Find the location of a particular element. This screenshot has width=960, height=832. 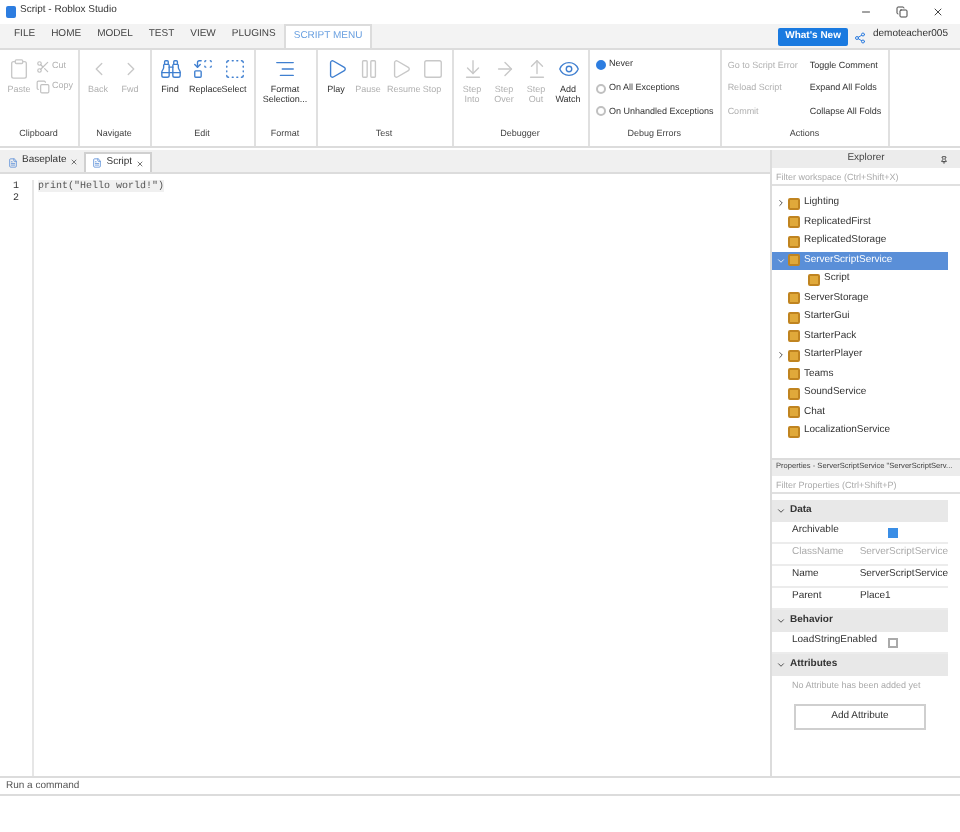

close-icon is located at coordinates (938, 12).